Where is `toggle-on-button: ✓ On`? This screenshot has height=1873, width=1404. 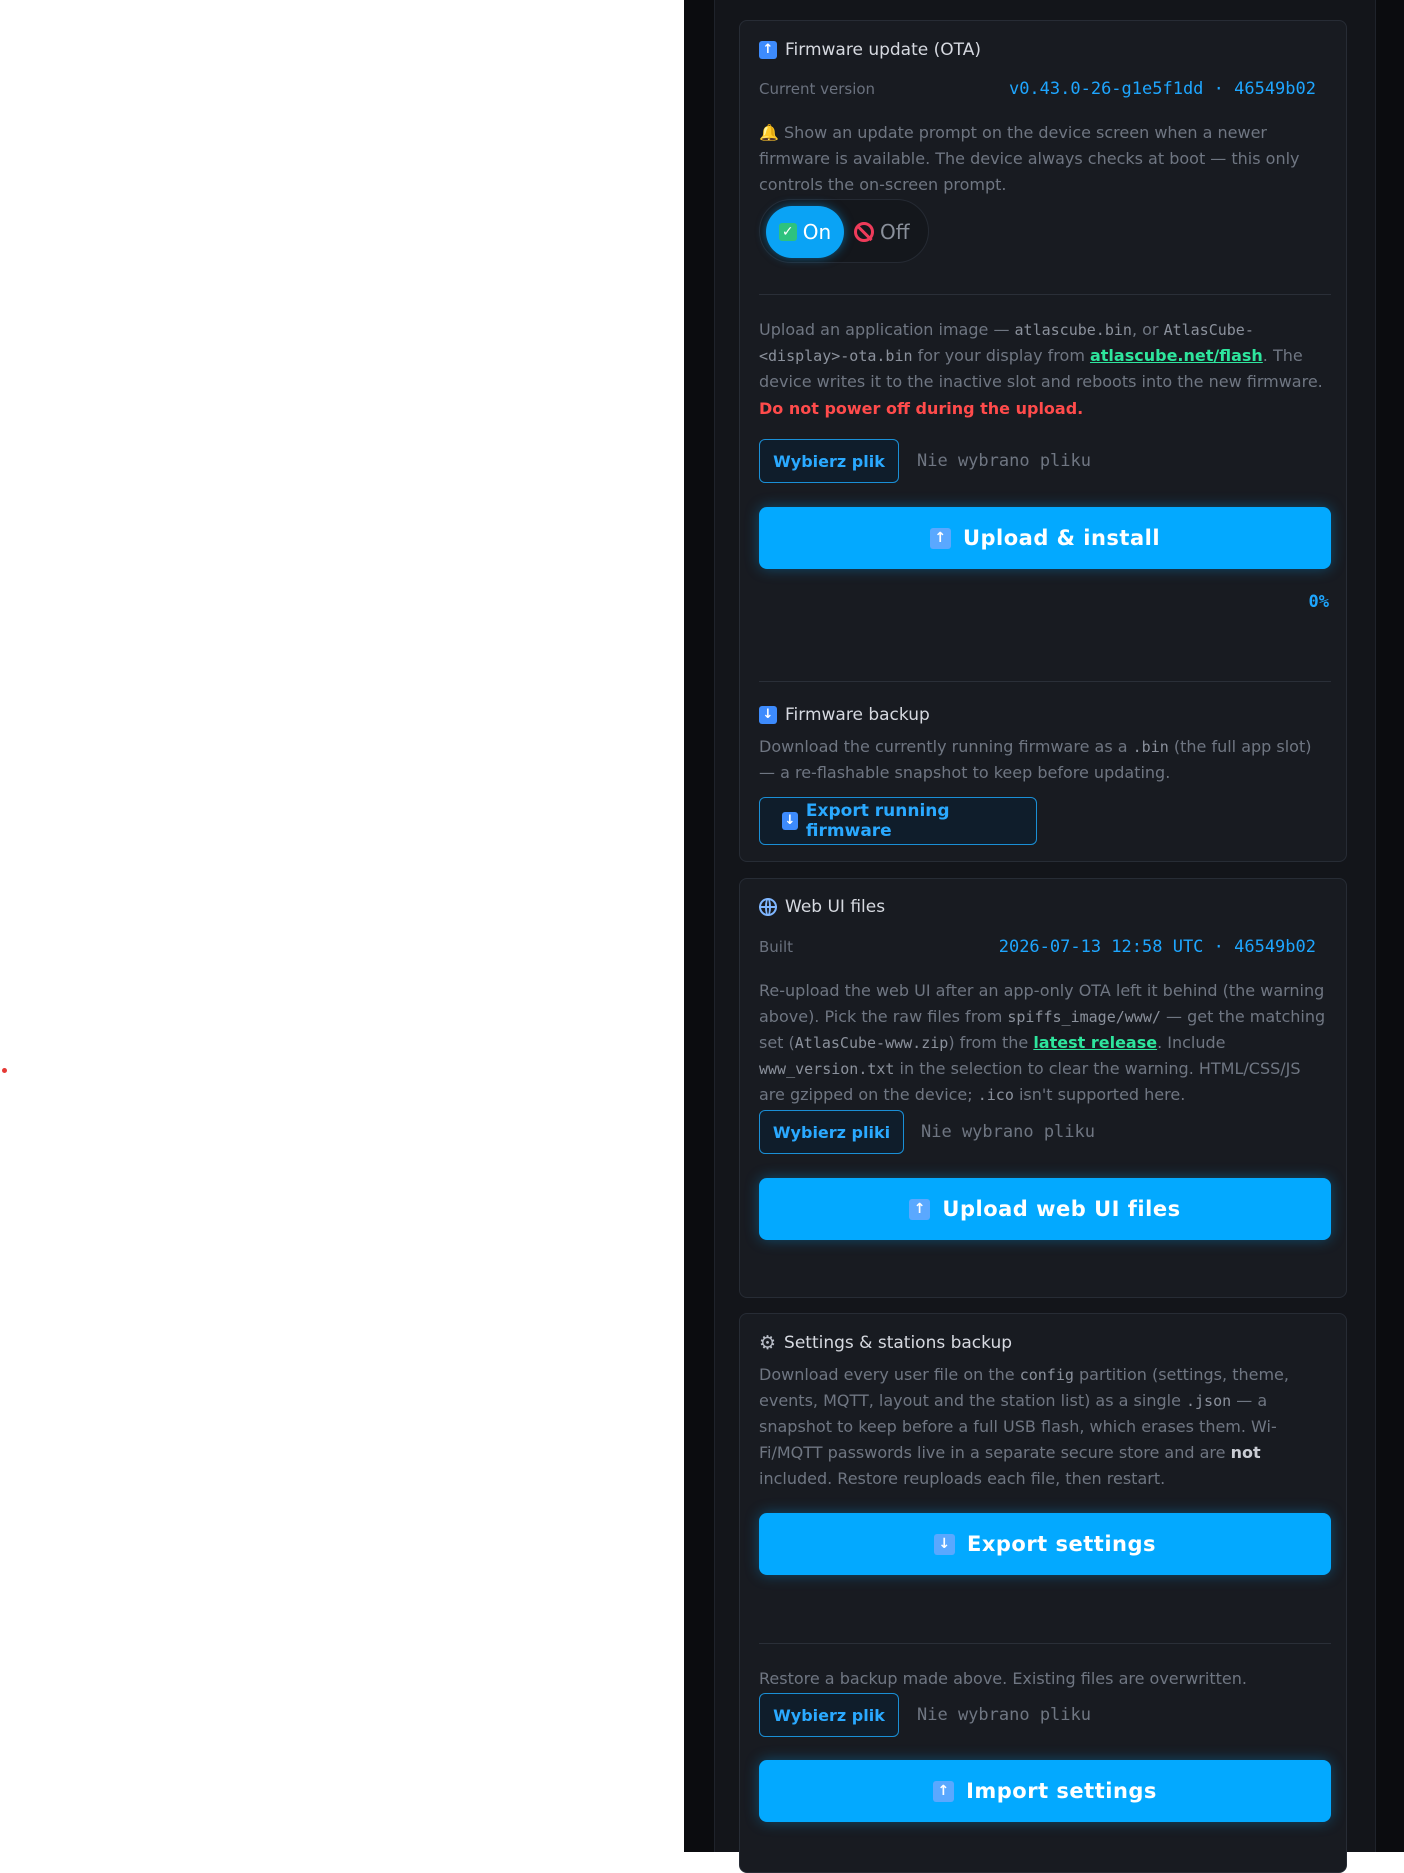
toggle-on-button: ✓ On is located at coordinates (805, 232).